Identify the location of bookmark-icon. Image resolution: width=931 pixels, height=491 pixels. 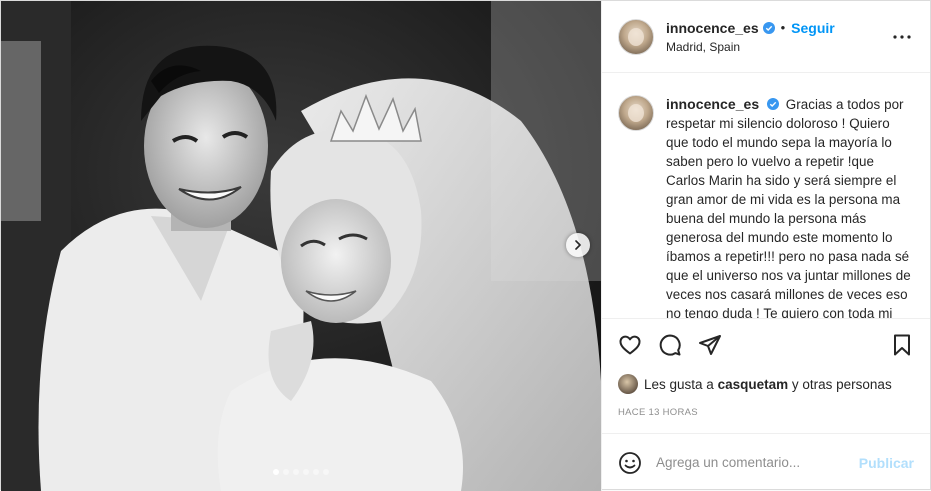
(902, 345).